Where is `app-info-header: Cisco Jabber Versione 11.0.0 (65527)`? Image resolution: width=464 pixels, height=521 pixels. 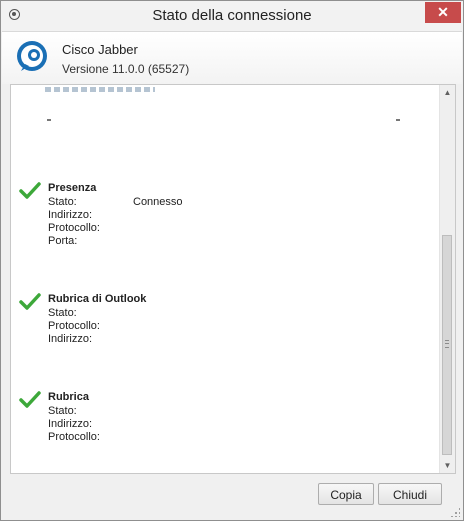
app-info-header: Cisco Jabber Versione 11.0.0 (65527) is located at coordinates (232, 57).